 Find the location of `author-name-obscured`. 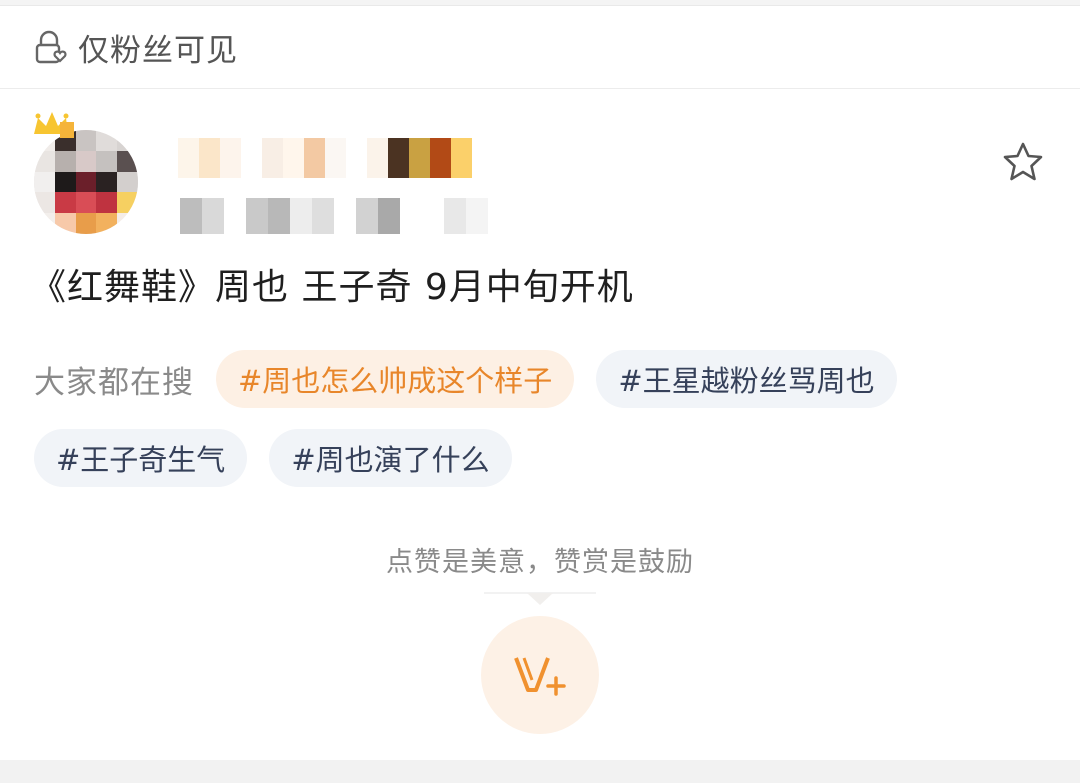

author-name-obscured is located at coordinates (328, 158).